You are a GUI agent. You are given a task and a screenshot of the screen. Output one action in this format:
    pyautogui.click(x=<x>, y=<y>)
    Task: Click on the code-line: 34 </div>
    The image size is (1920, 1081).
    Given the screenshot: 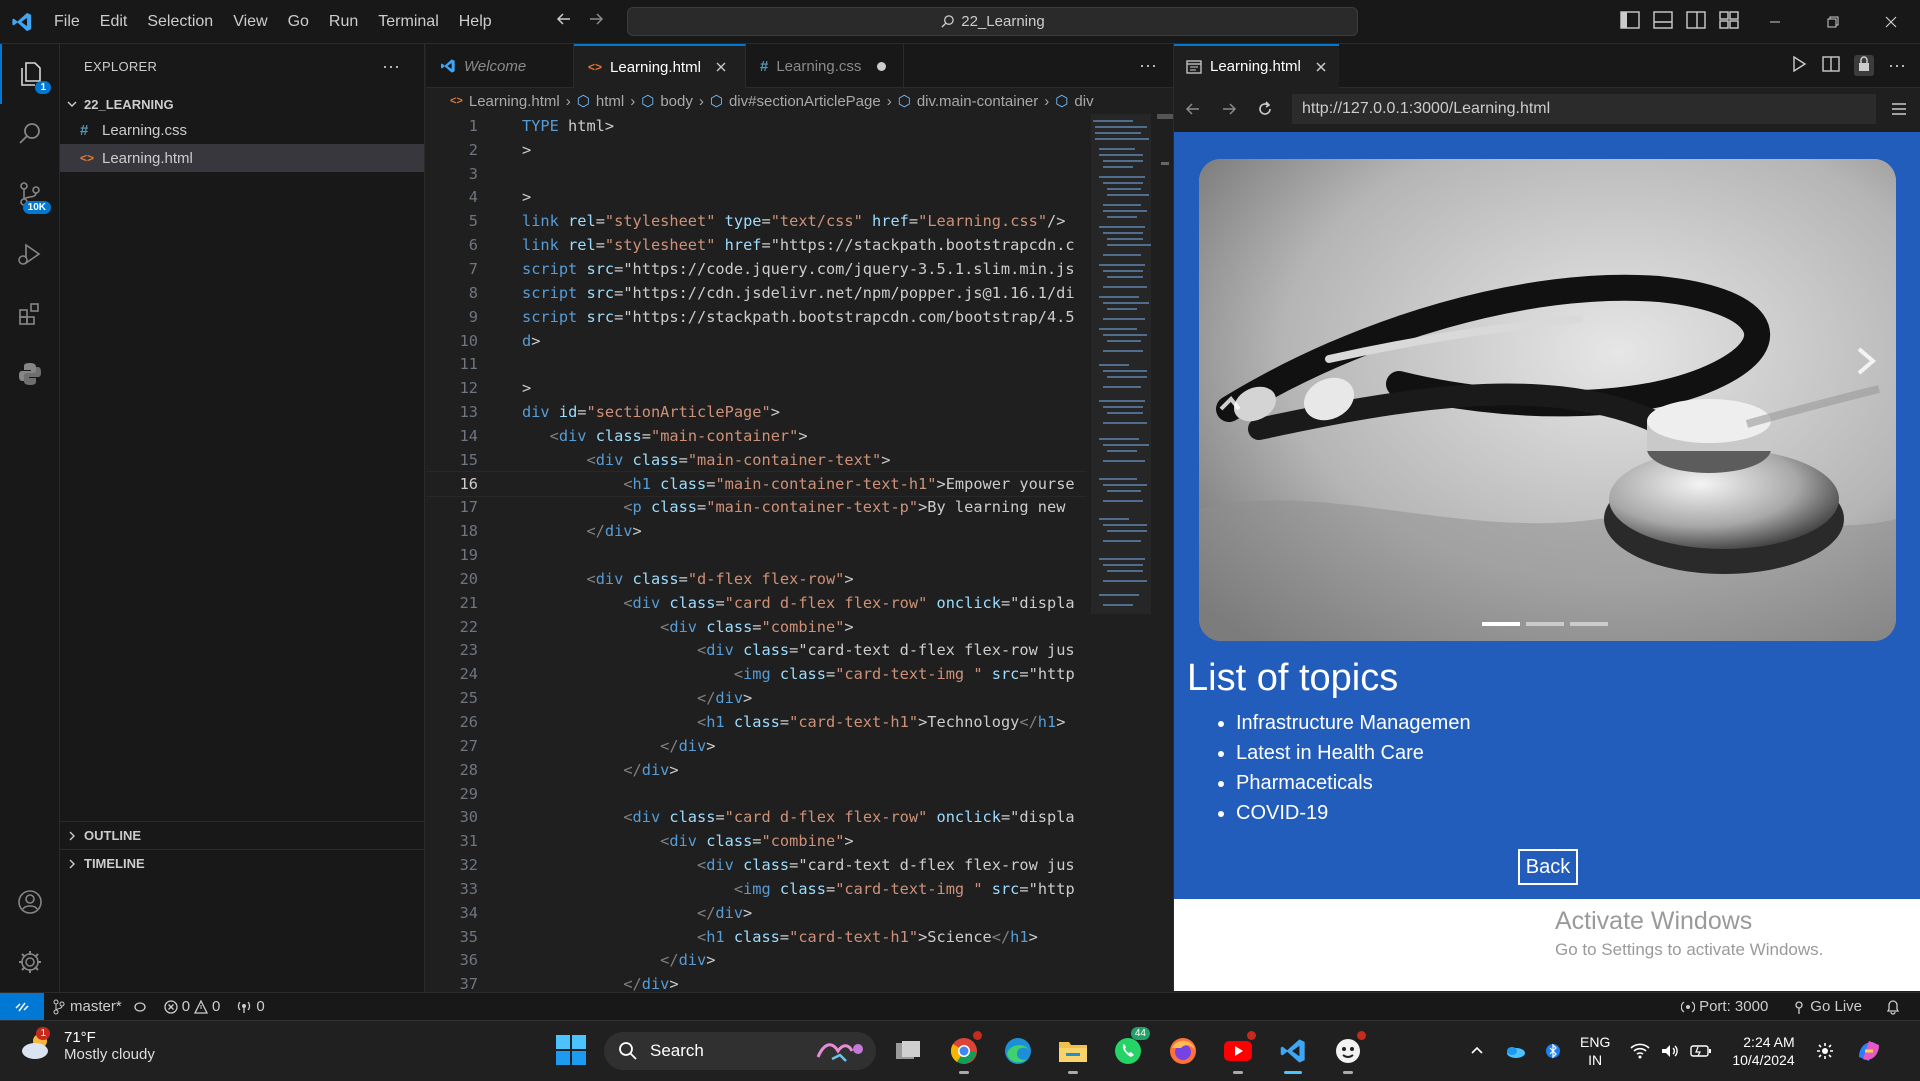 What is the action you would take?
    pyautogui.click(x=756, y=913)
    